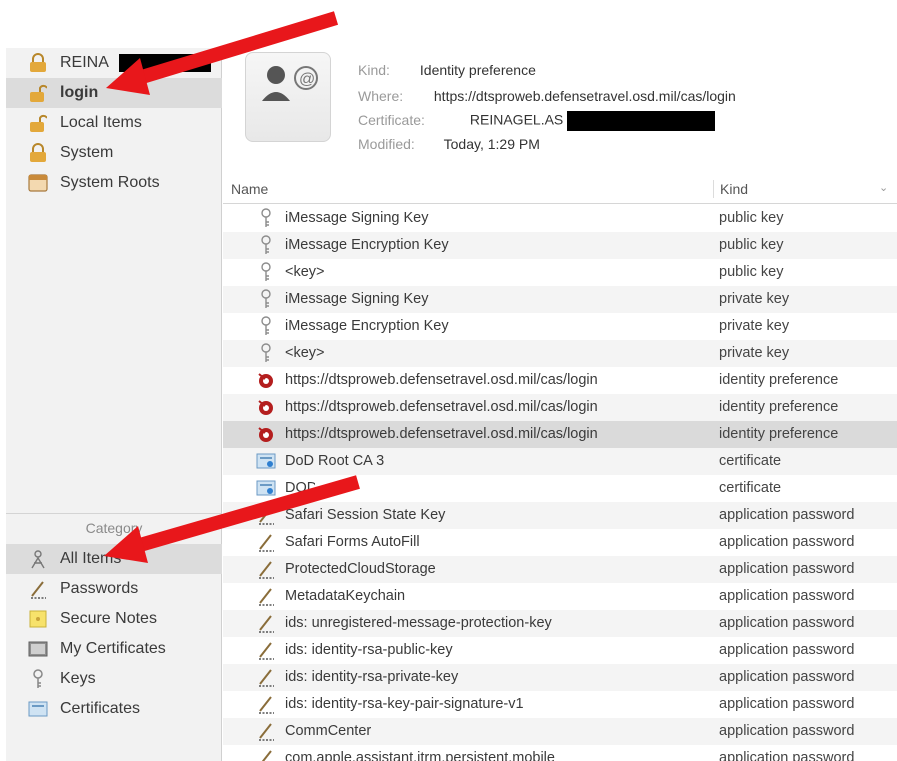 This screenshot has height=761, width=897. Describe the element at coordinates (232, 519) in the screenshot. I see `red-arrow-bottom` at that location.